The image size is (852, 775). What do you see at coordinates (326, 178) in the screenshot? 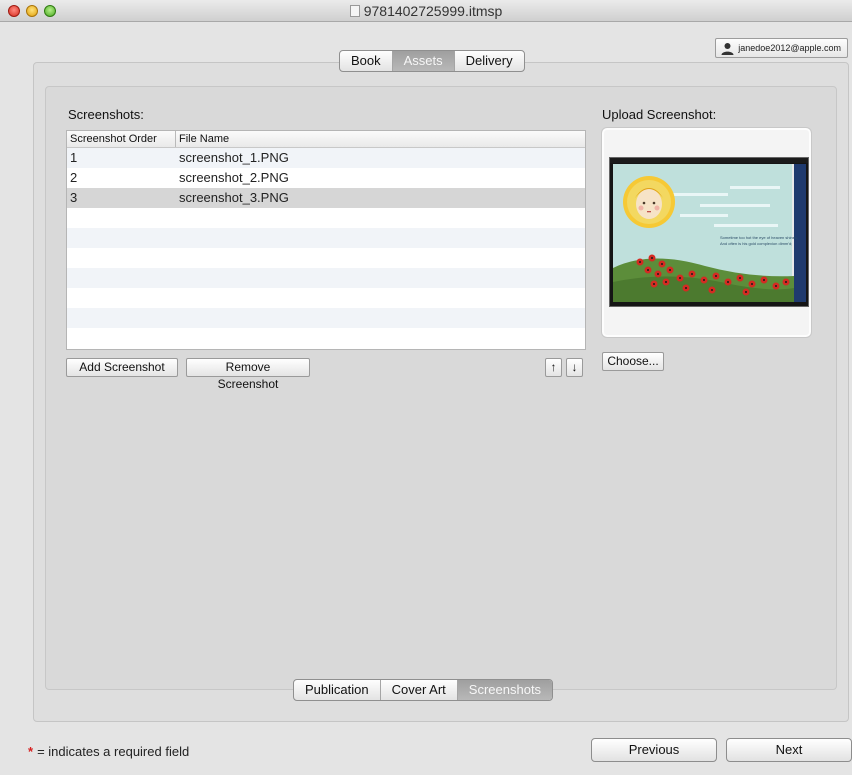
I see `table-row: 2 screenshot_2.PNG` at bounding box center [326, 178].